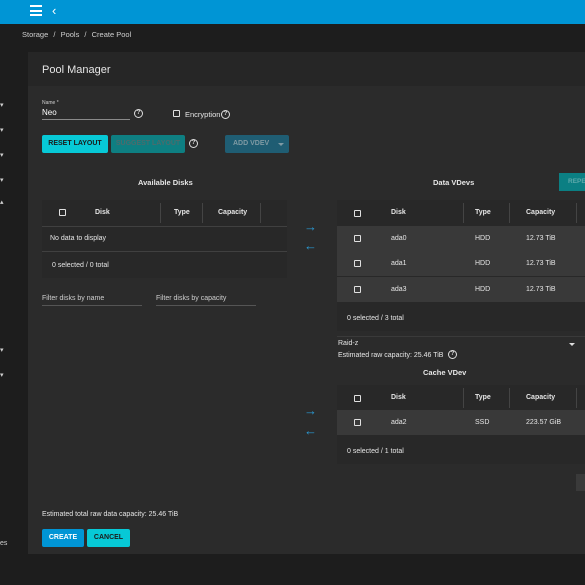 This screenshot has height=585, width=585. What do you see at coordinates (206, 305) in the screenshot?
I see `filter-capacity-underline` at bounding box center [206, 305].